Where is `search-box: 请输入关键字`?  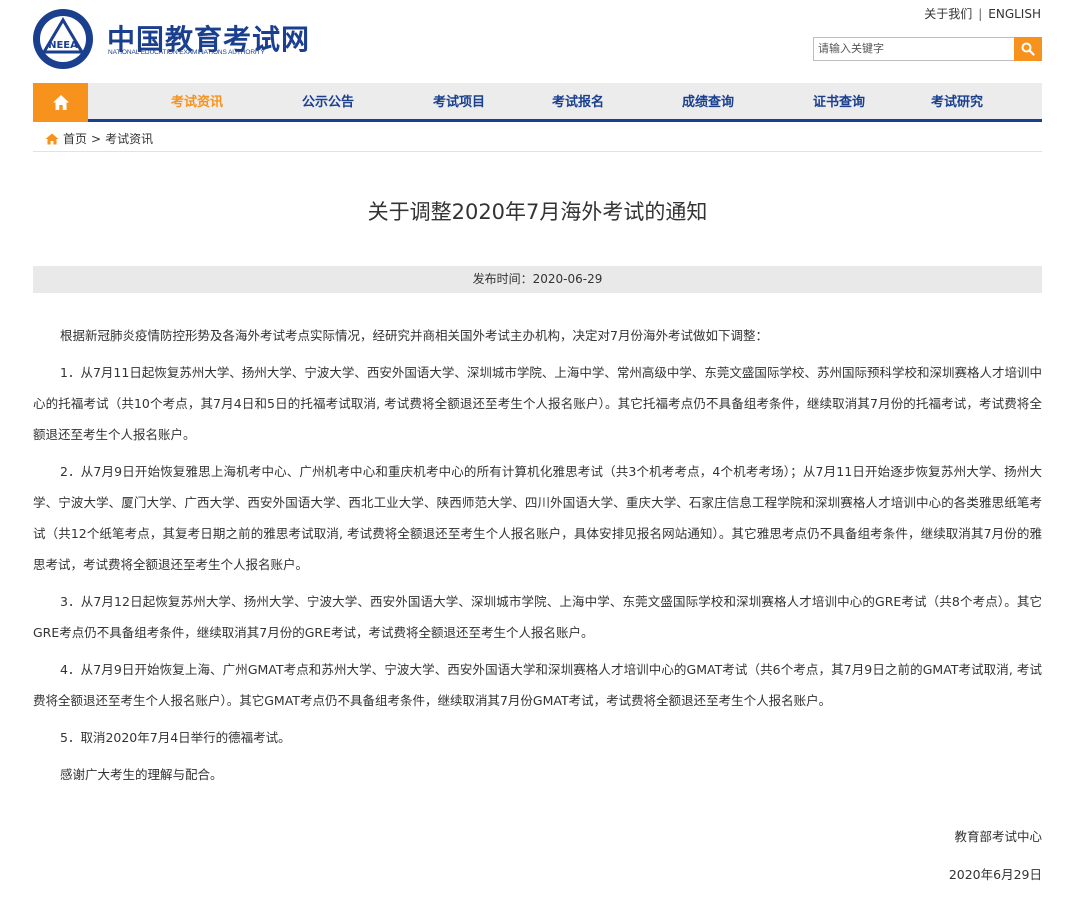
search-box: 请输入关键字 is located at coordinates (927, 49).